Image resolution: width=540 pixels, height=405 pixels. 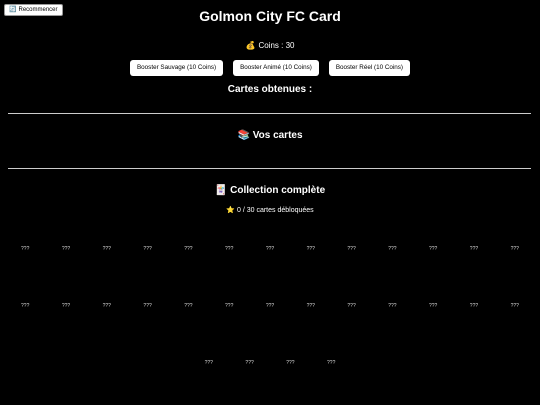 I want to click on collection-title: Collection complète, so click(x=278, y=190).